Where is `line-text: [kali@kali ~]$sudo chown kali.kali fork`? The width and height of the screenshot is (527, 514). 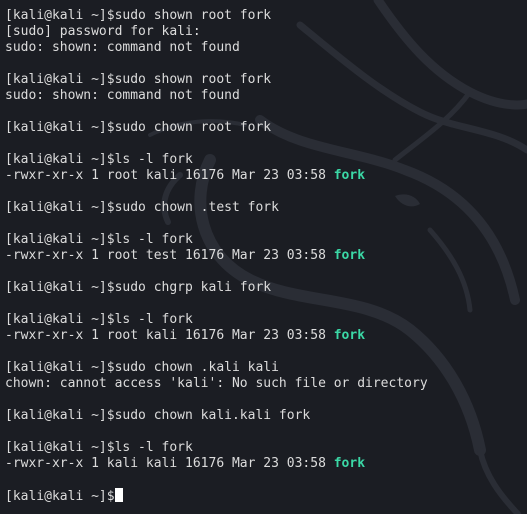
line-text: [kali@kali ~]$sudo chown kali.kali fork is located at coordinates (158, 415).